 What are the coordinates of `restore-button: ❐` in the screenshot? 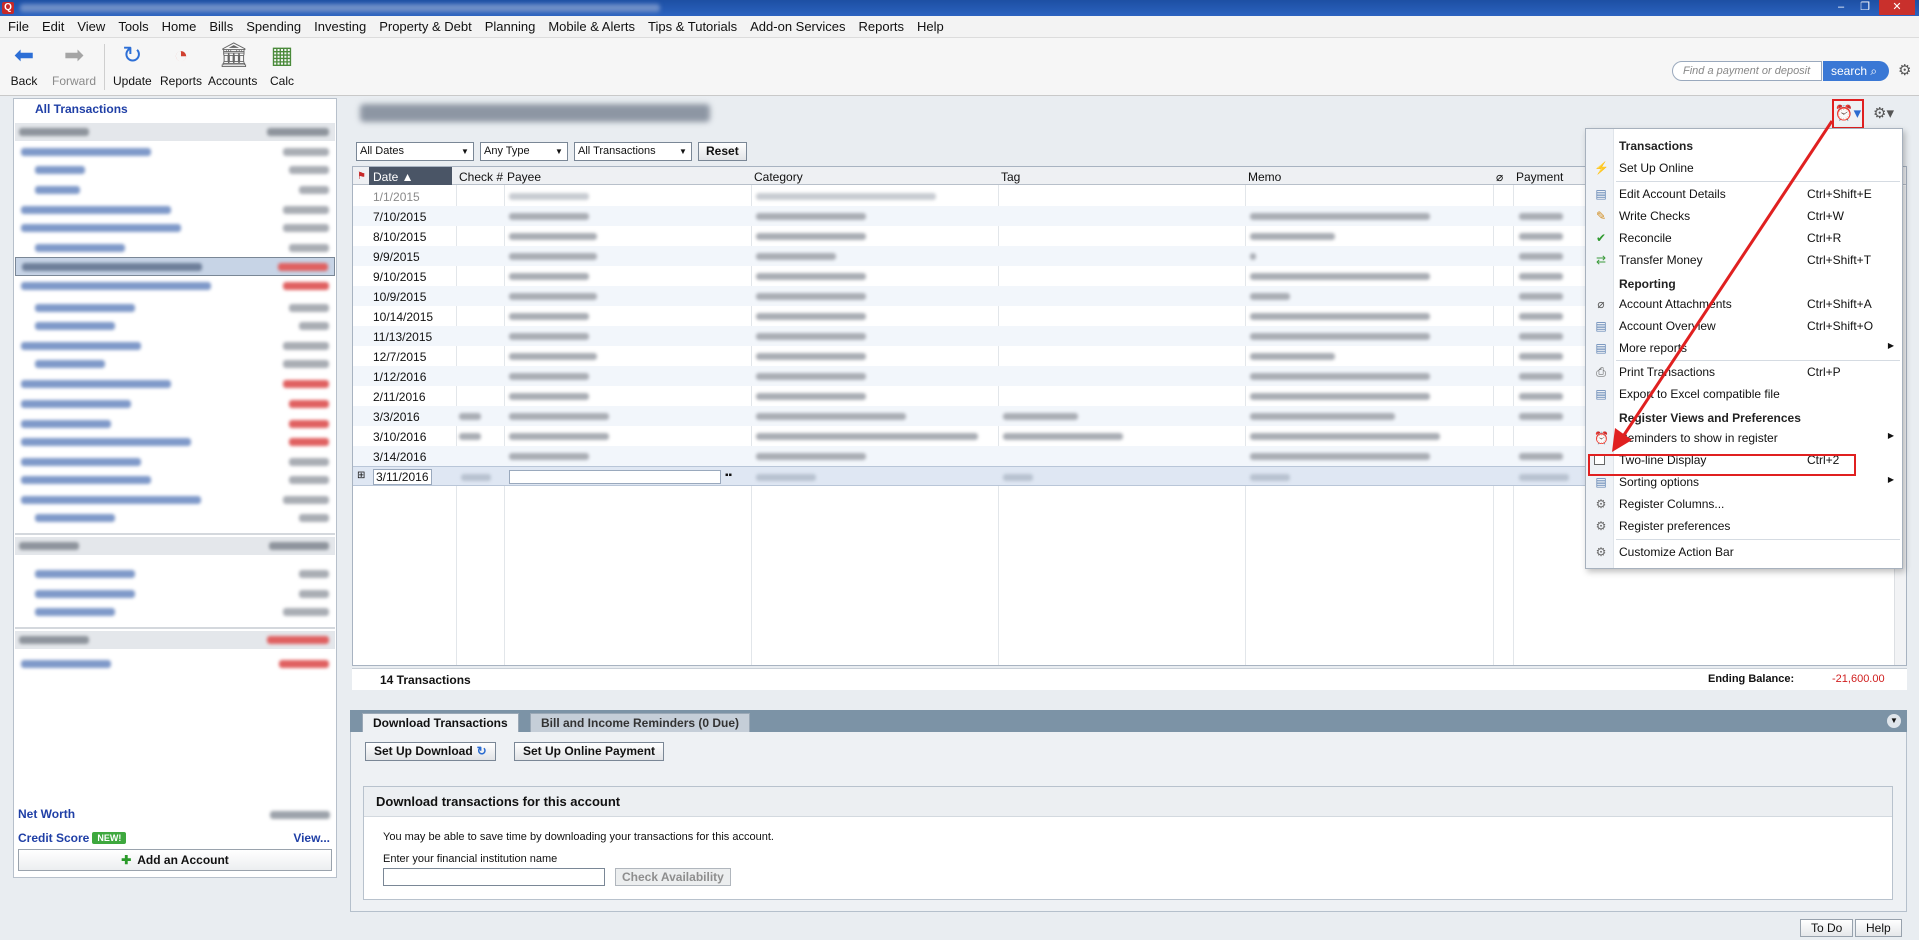 It's located at (1865, 7).